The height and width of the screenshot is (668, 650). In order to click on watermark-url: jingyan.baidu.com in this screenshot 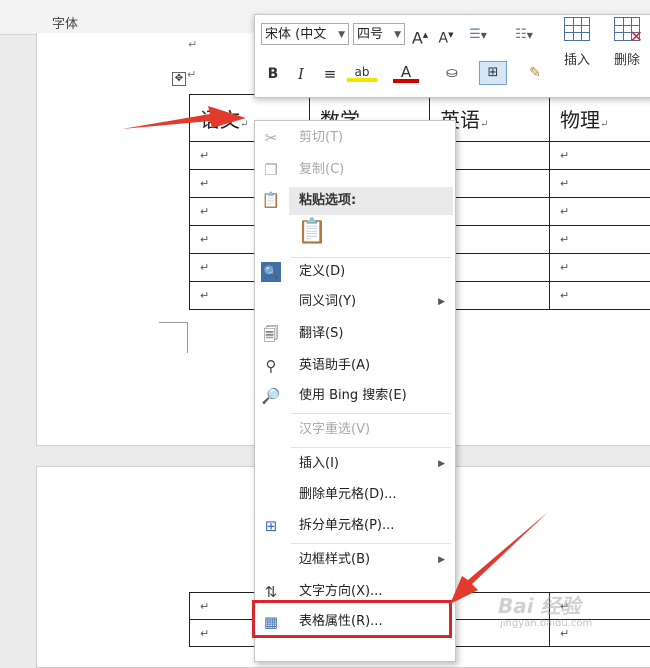, I will do `click(546, 623)`.